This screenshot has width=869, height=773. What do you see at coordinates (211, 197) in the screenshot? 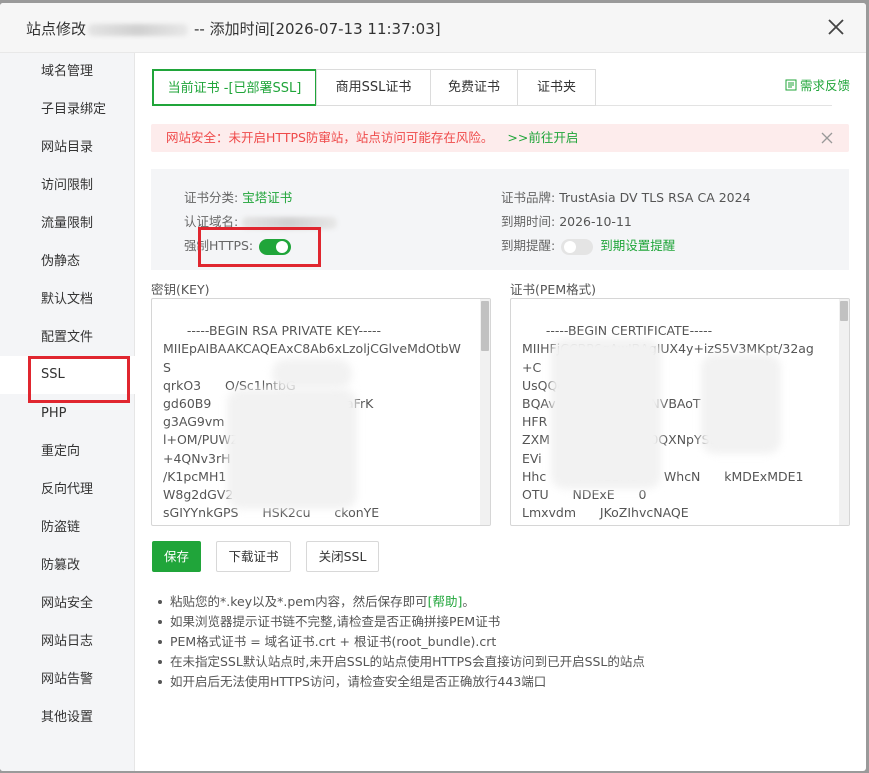
I see `cert-category-label: 证书分类:` at bounding box center [211, 197].